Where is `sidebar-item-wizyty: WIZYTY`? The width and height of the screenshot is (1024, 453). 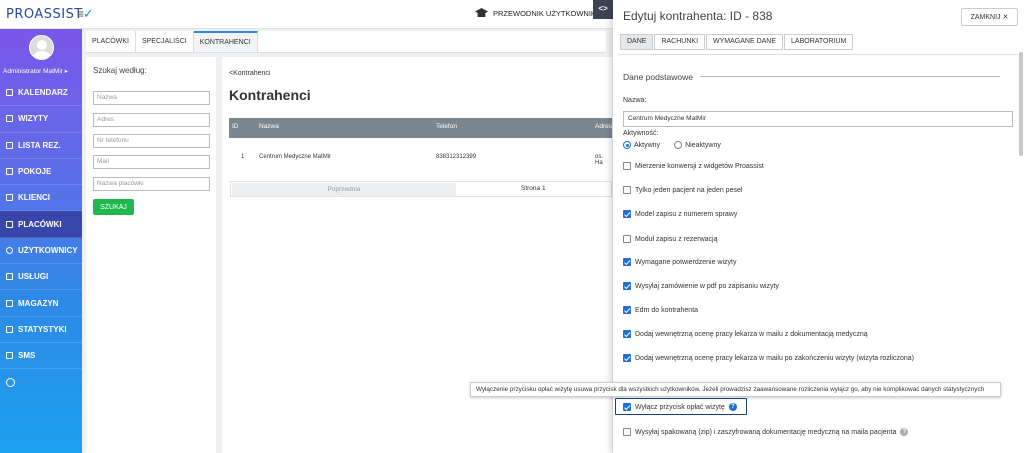 sidebar-item-wizyty: WIZYTY is located at coordinates (41, 119).